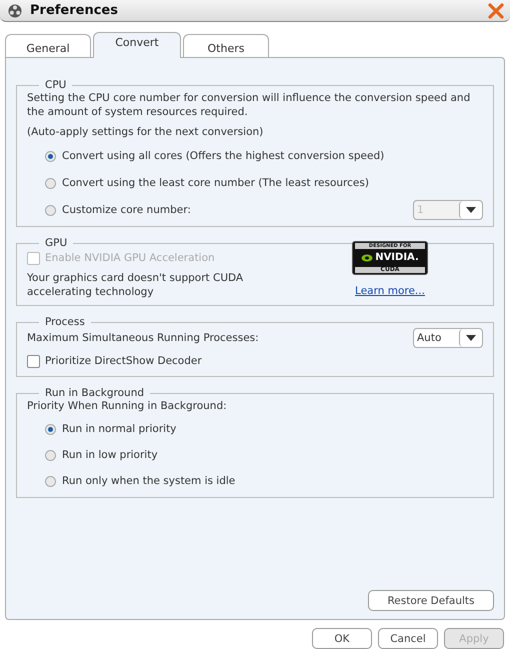 The image size is (510, 649). Describe the element at coordinates (56, 85) in the screenshot. I see `group-title: CPU` at that location.